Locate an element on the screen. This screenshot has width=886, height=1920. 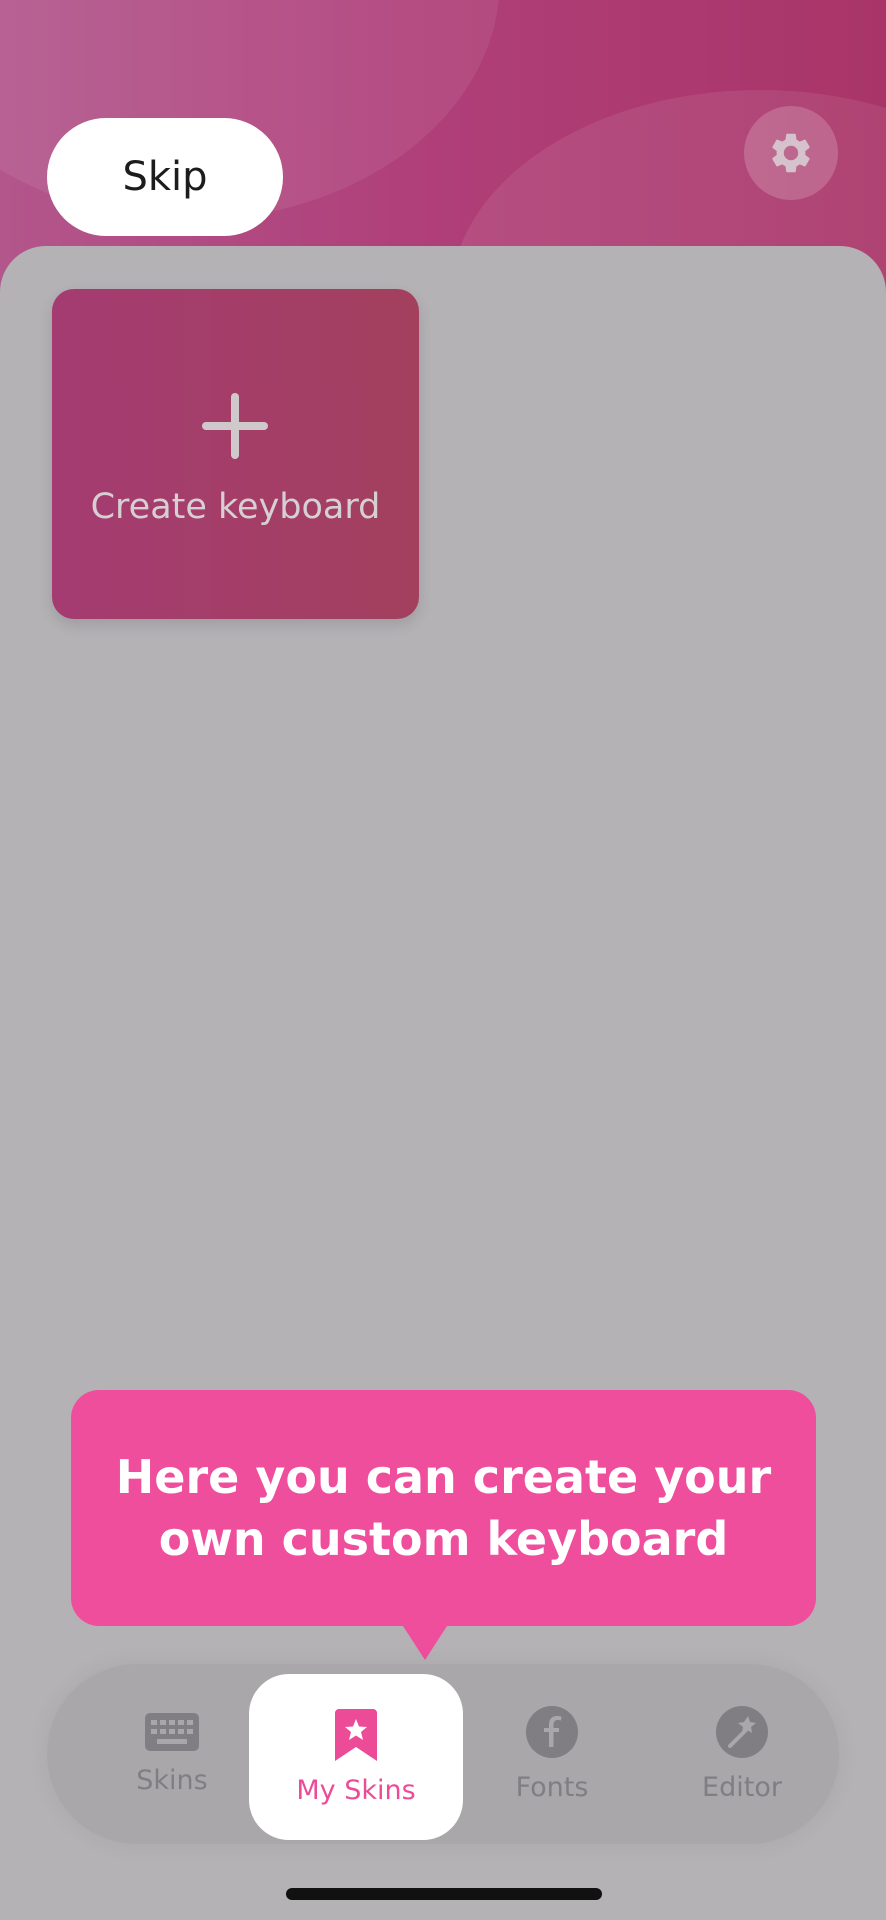
tab-editor-label: Editor is located at coordinates (742, 1787).